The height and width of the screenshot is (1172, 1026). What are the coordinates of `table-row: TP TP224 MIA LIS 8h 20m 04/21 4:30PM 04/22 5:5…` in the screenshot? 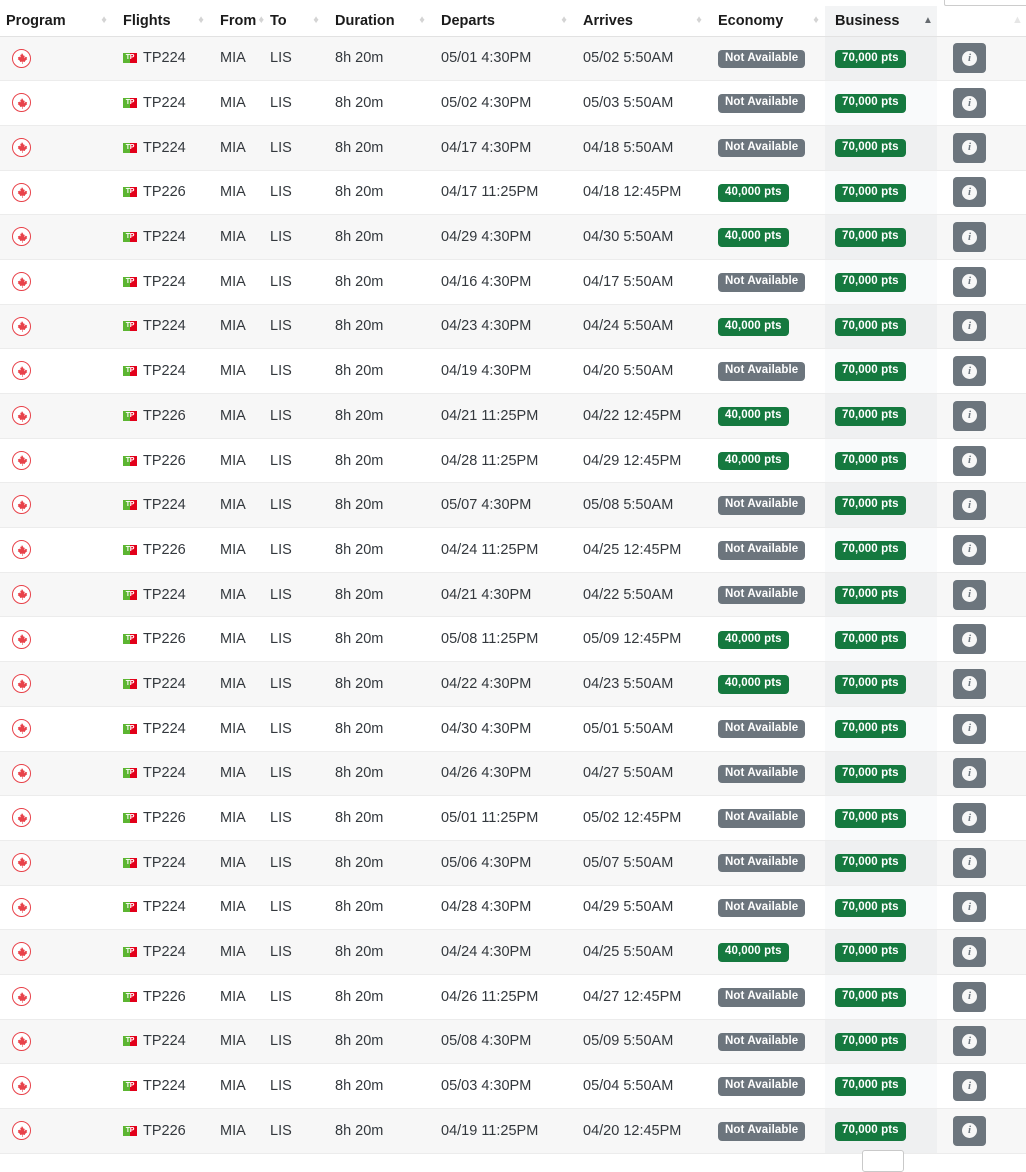 It's located at (513, 595).